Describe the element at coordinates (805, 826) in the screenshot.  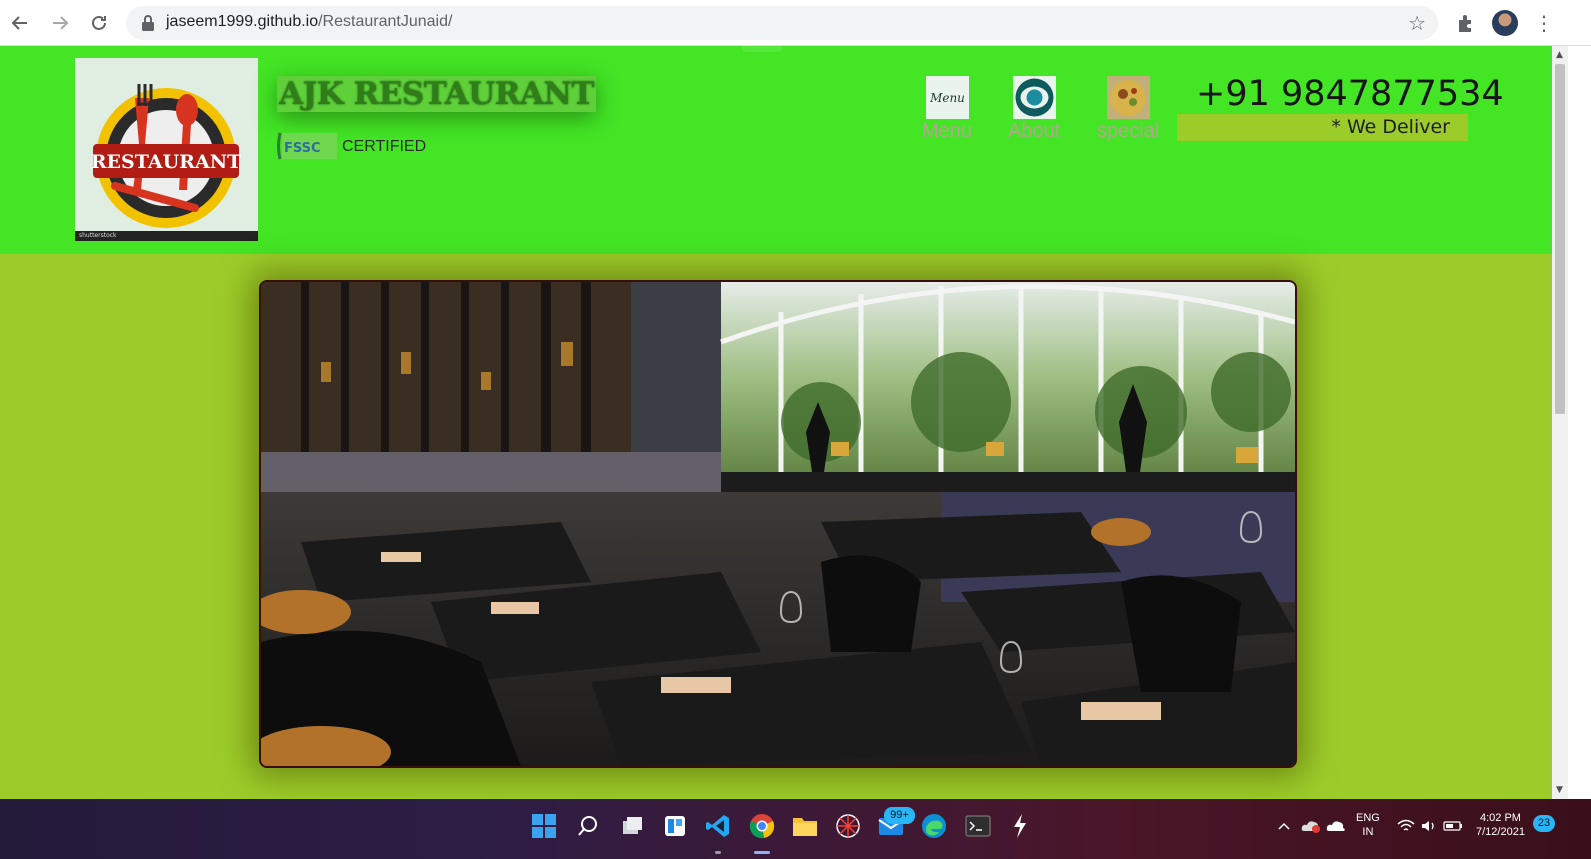
I see `file-explorer-icon` at that location.